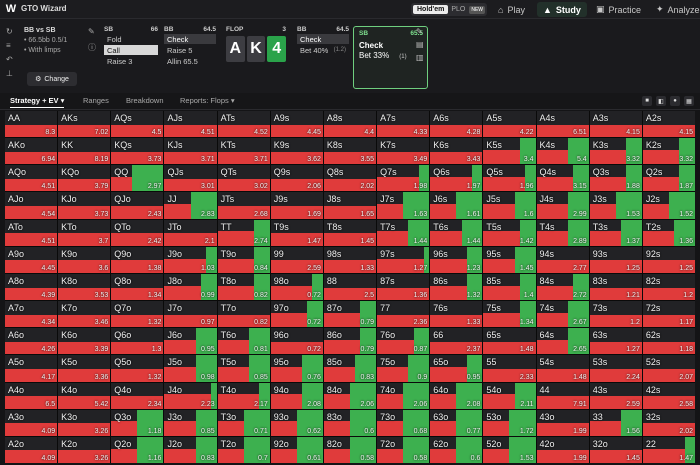 Image resolution: width=700 pixels, height=465 pixels. What do you see at coordinates (243, 287) in the screenshot?
I see `hand-cell: T8o 0.82` at bounding box center [243, 287].